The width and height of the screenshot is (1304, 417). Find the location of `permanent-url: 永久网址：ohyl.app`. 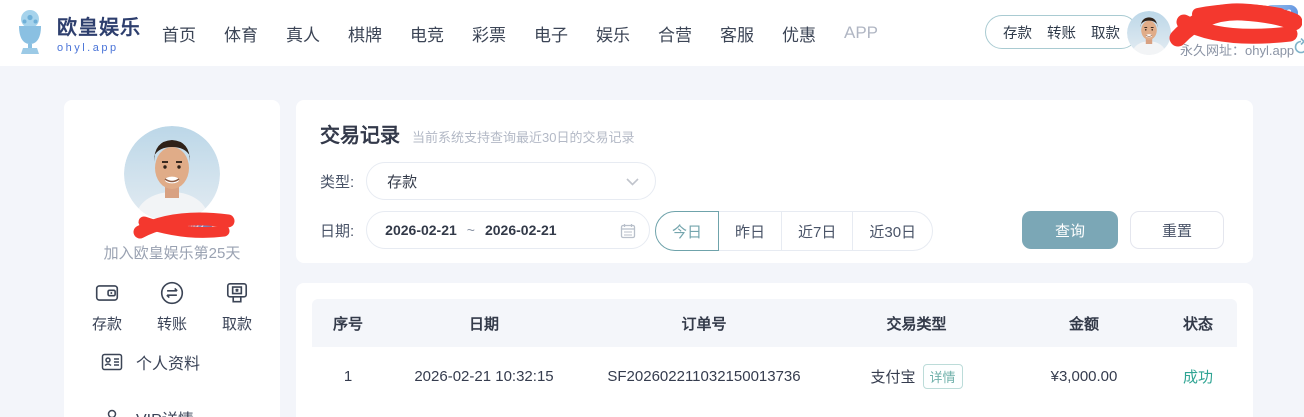

permanent-url: 永久网址：ohyl.app is located at coordinates (1237, 49).